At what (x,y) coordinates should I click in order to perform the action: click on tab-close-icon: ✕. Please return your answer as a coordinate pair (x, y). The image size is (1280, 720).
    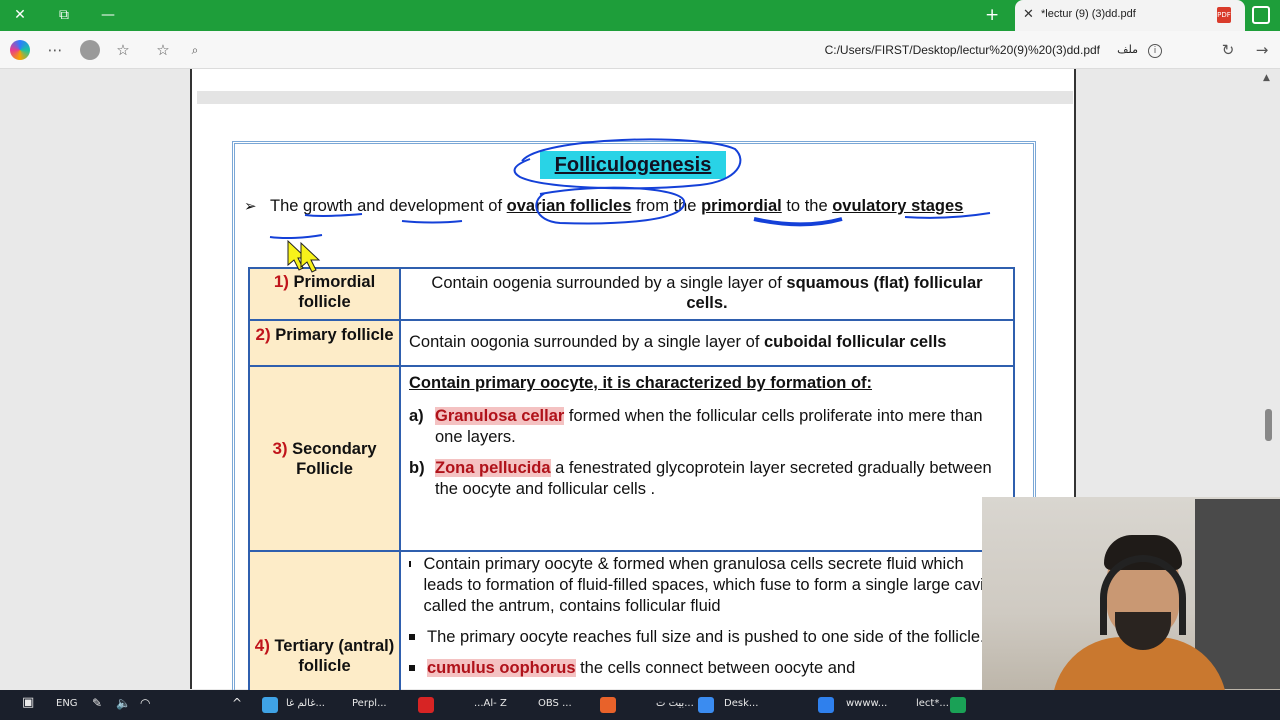
    Looking at the image, I should click on (1028, 14).